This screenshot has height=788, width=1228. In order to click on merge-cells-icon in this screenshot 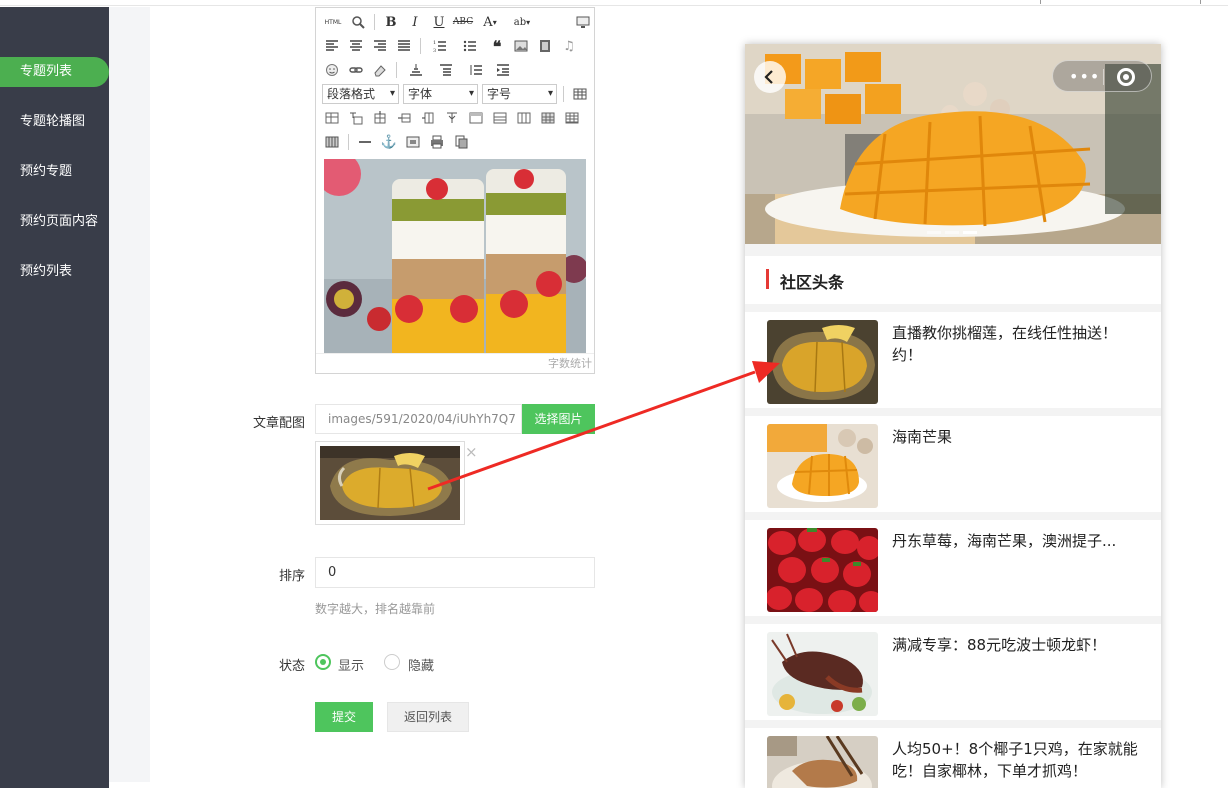, I will do `click(452, 118)`.